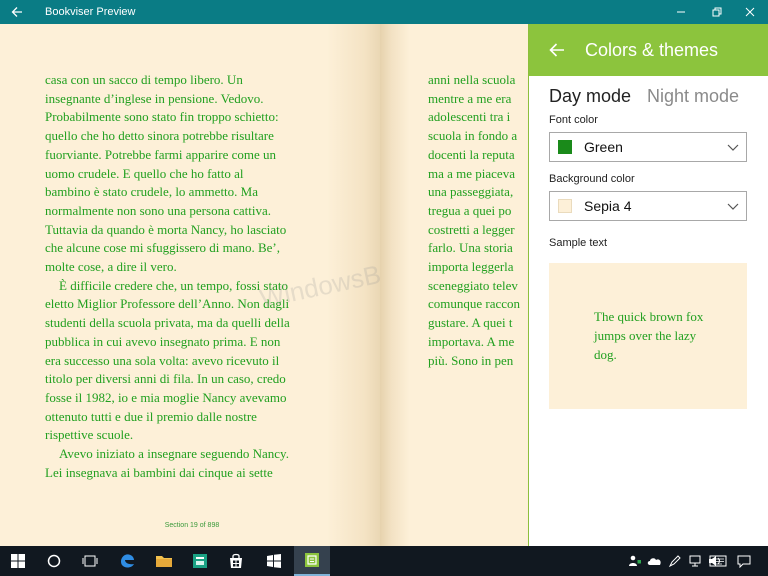  I want to click on start-button, so click(18, 561).